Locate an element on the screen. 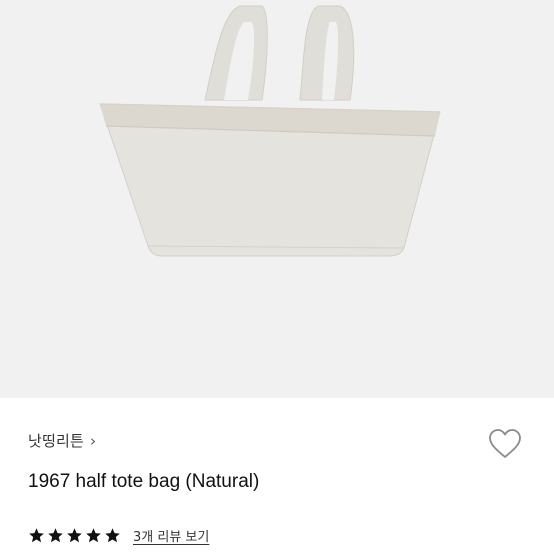 The width and height of the screenshot is (554, 554). heart-outline-icon is located at coordinates (505, 444).